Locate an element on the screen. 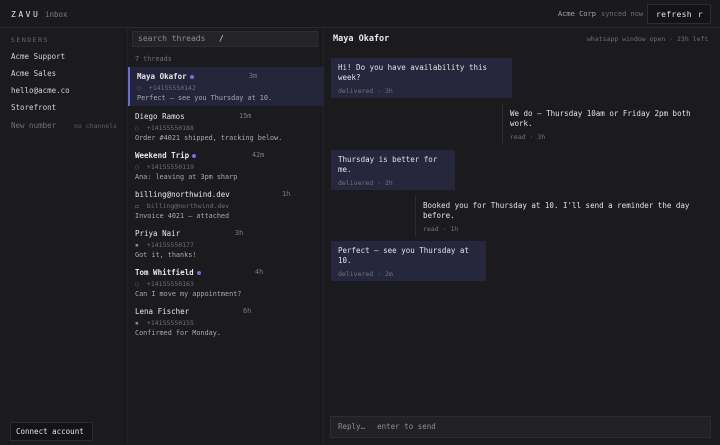 The image size is (720, 445). send-hint: enter to send is located at coordinates (406, 426).